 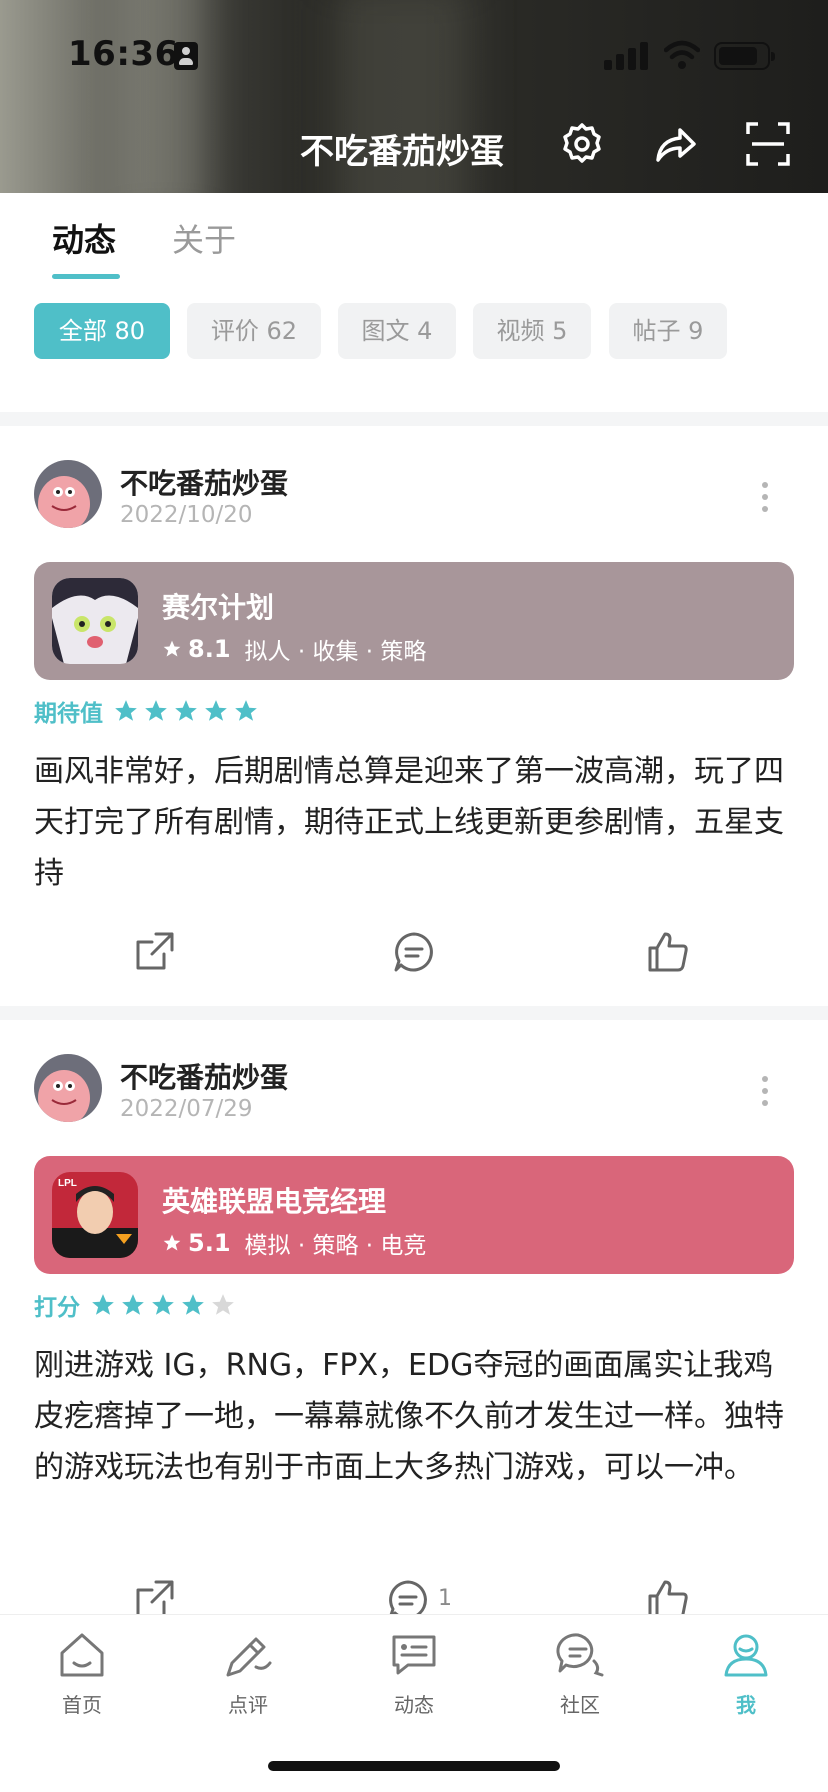 I want to click on battery-icon, so click(x=744, y=56).